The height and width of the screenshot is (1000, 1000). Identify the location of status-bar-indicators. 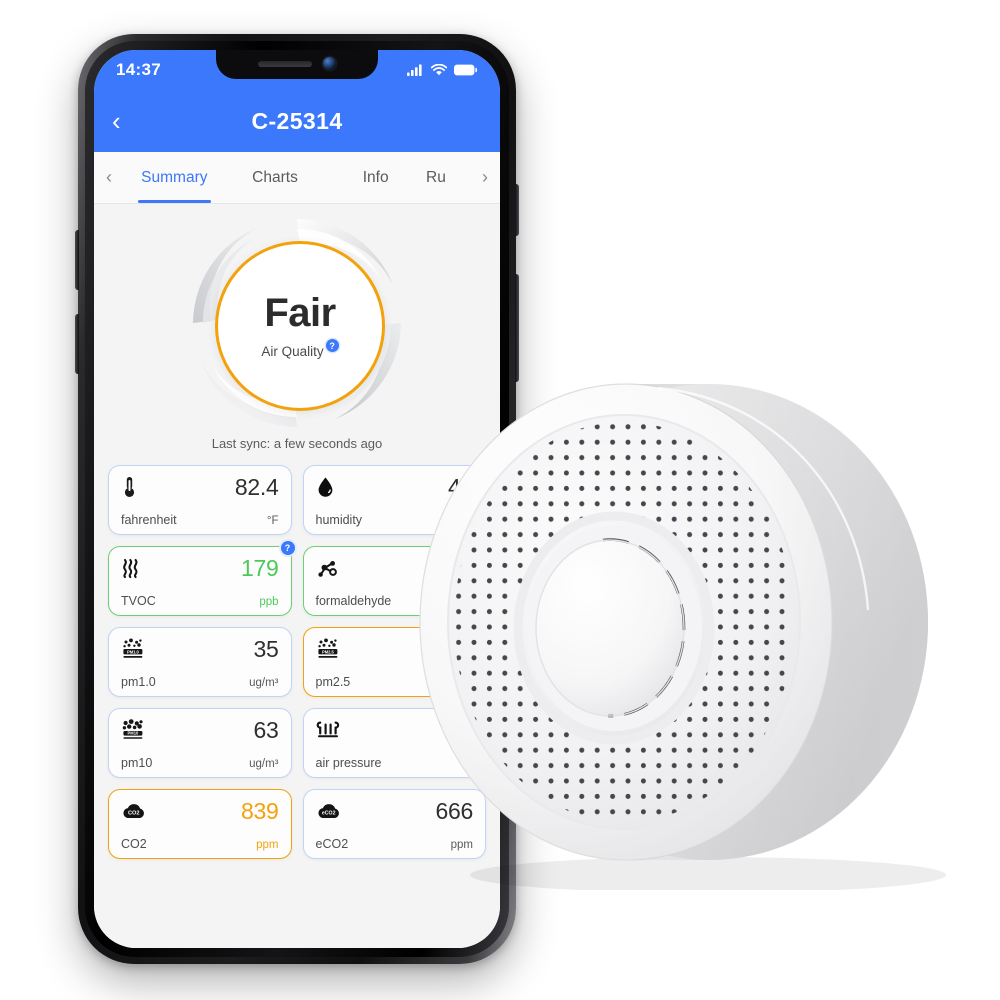
(442, 70).